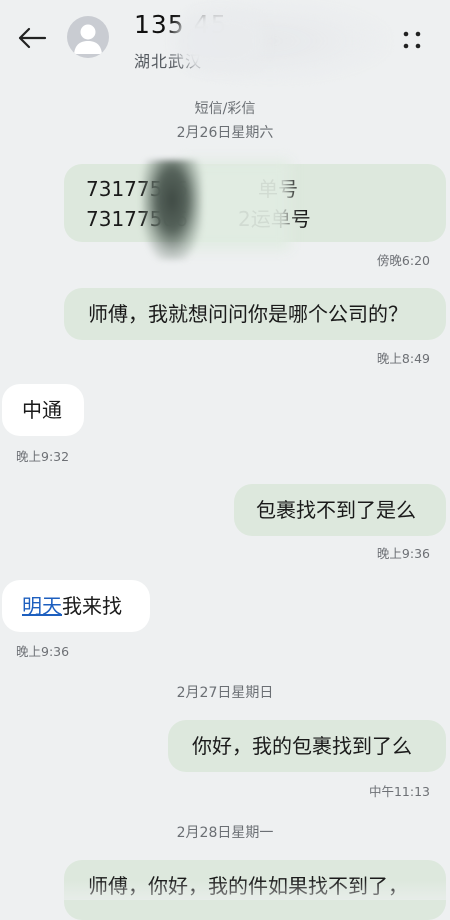  I want to click on message-text: 你好，我的包裹找到了么, so click(302, 746).